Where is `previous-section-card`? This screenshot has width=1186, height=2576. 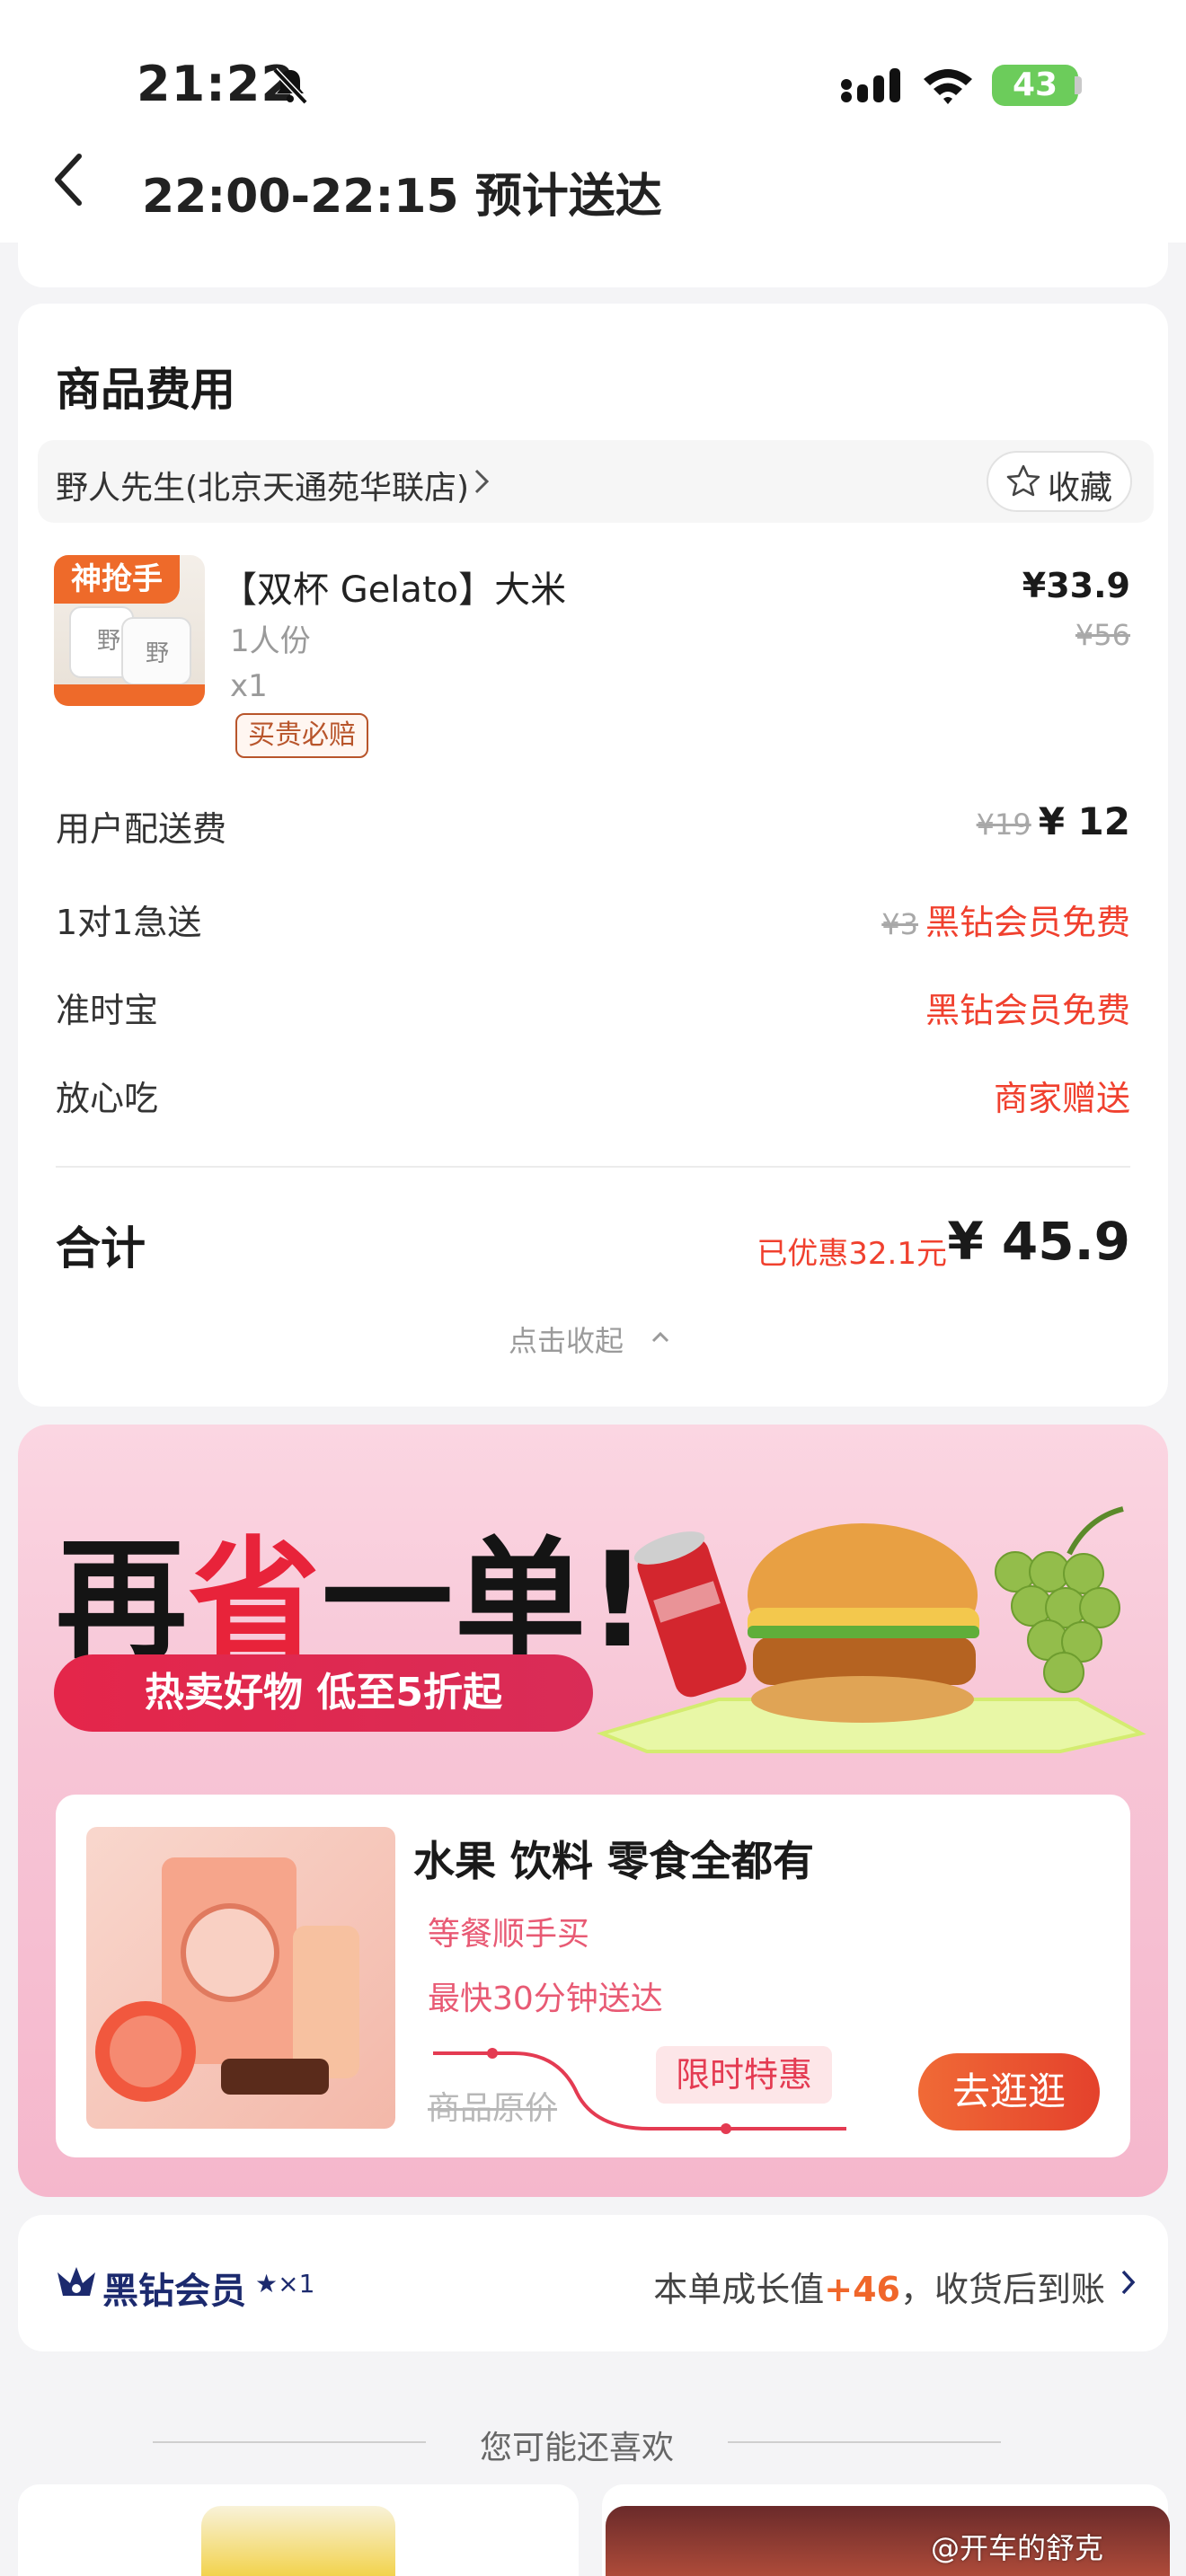
previous-section-card is located at coordinates (593, 255).